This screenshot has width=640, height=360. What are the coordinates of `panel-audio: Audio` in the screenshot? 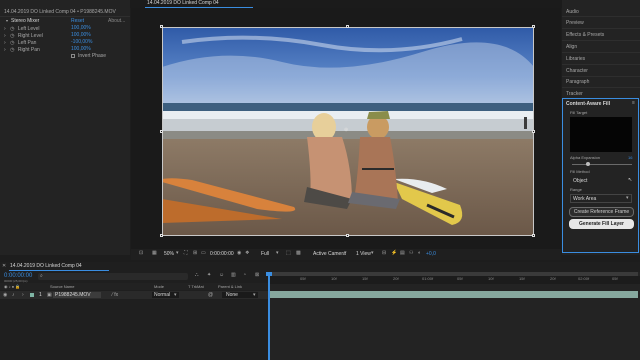 It's located at (572, 12).